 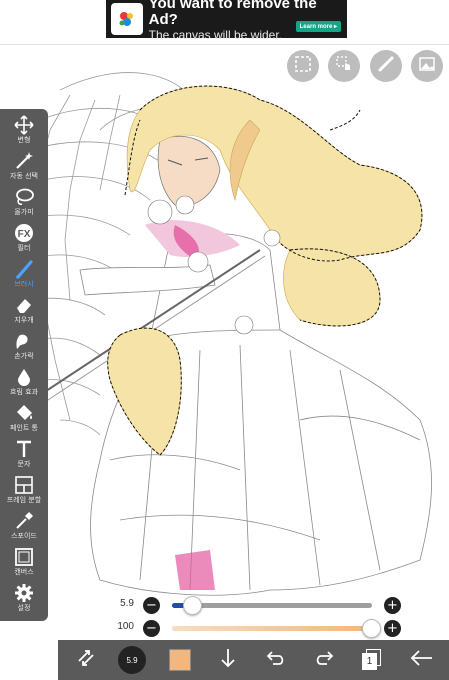 What do you see at coordinates (253, 660) in the screenshot?
I see `bottom-toolbar: 5.9 1` at bounding box center [253, 660].